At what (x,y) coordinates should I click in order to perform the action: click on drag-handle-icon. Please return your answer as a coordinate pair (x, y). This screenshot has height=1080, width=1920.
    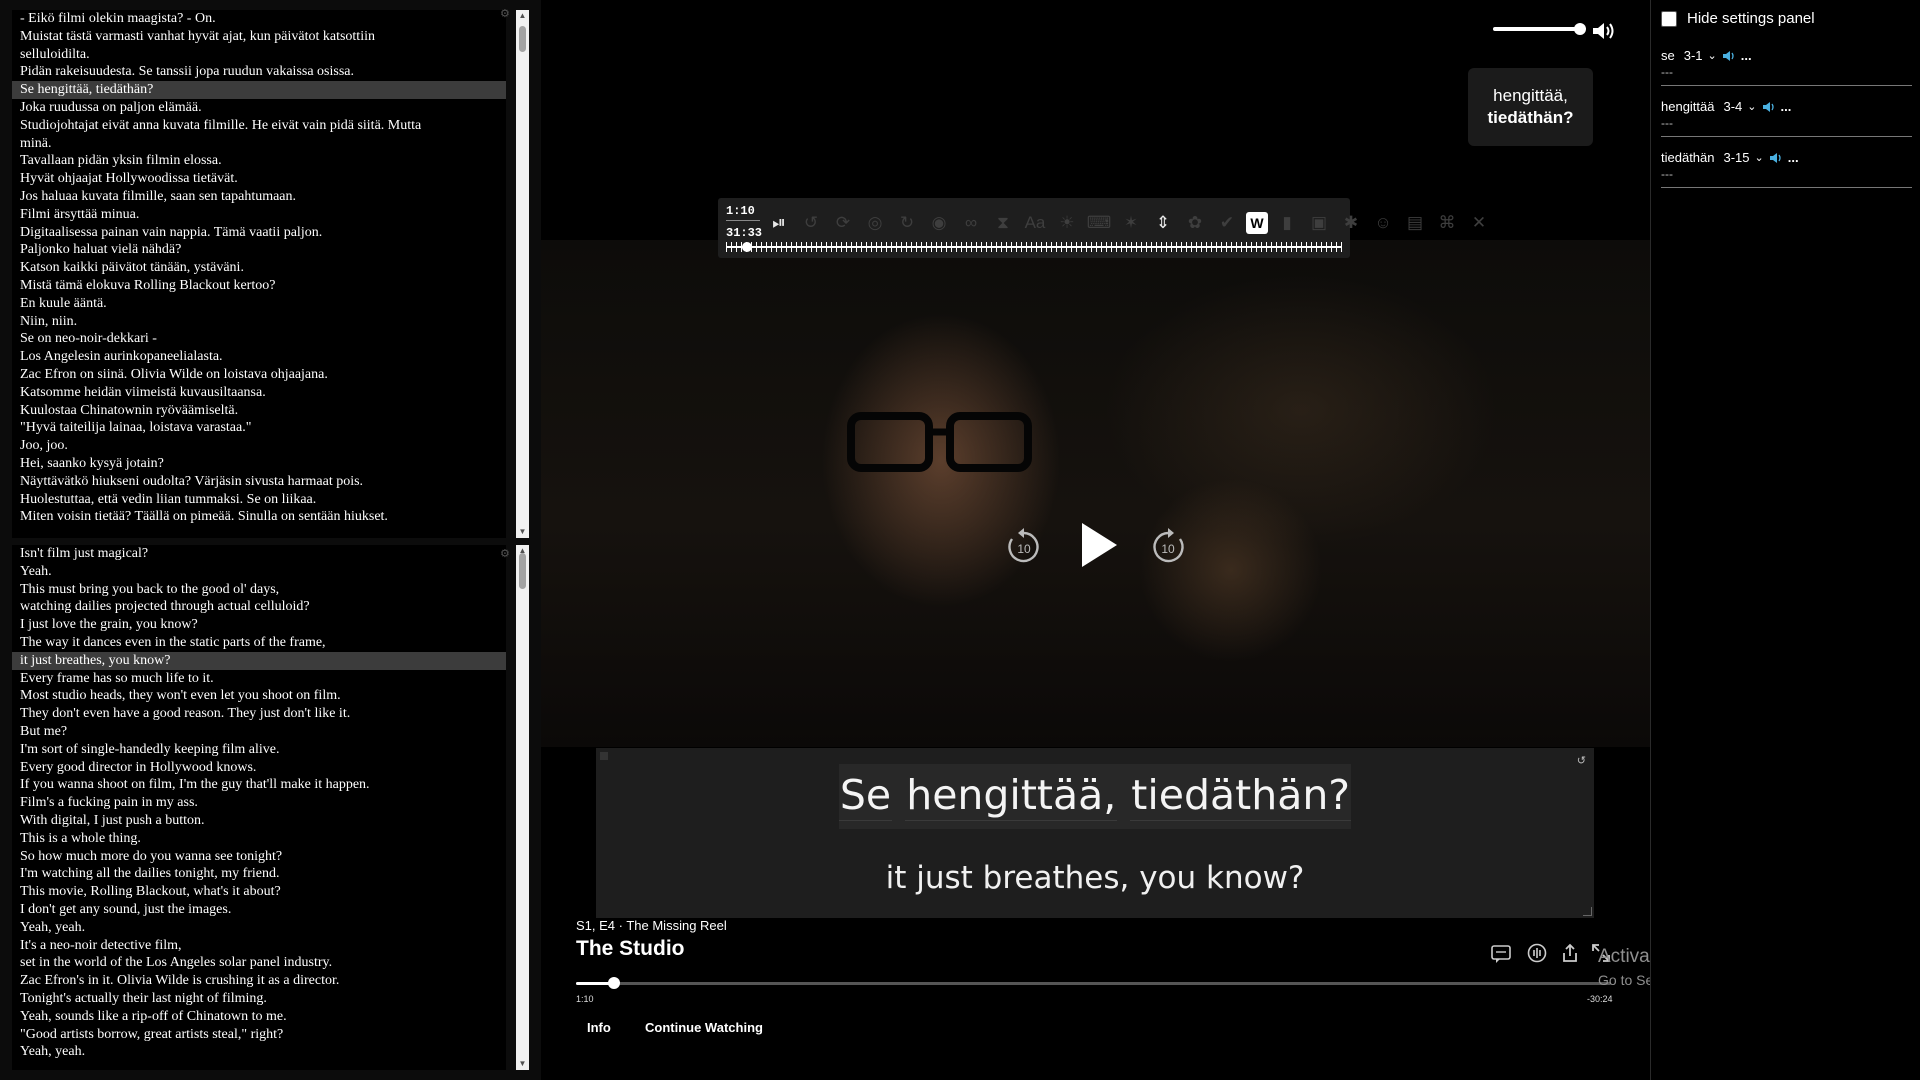
    Looking at the image, I should click on (604, 756).